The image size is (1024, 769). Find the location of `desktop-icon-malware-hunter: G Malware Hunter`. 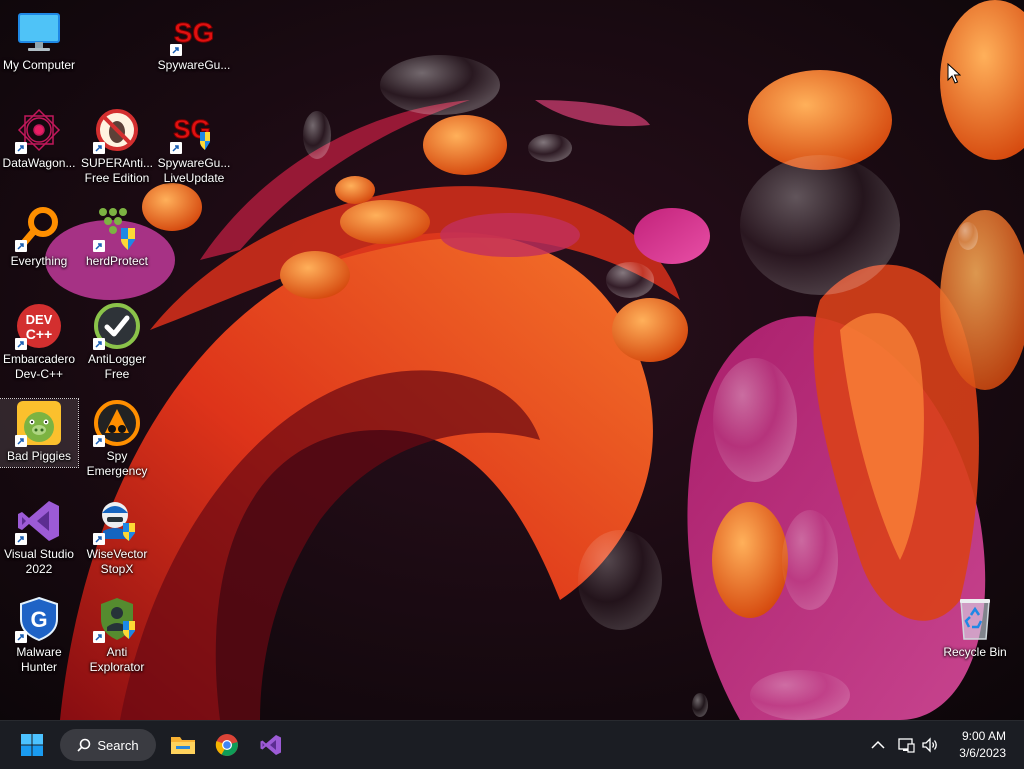

desktop-icon-malware-hunter: G Malware Hunter is located at coordinates (39, 635).